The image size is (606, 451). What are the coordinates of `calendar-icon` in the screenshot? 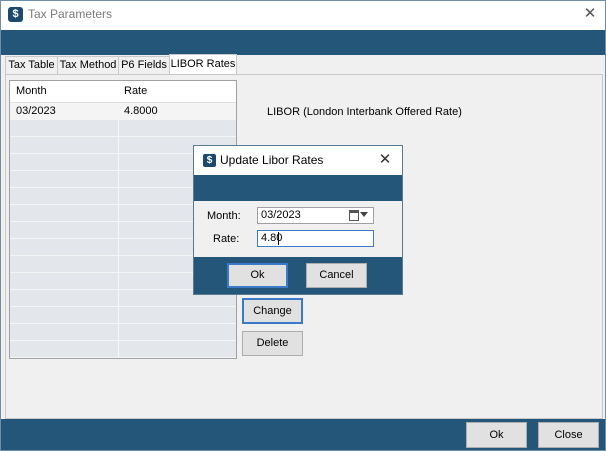 It's located at (354, 215).